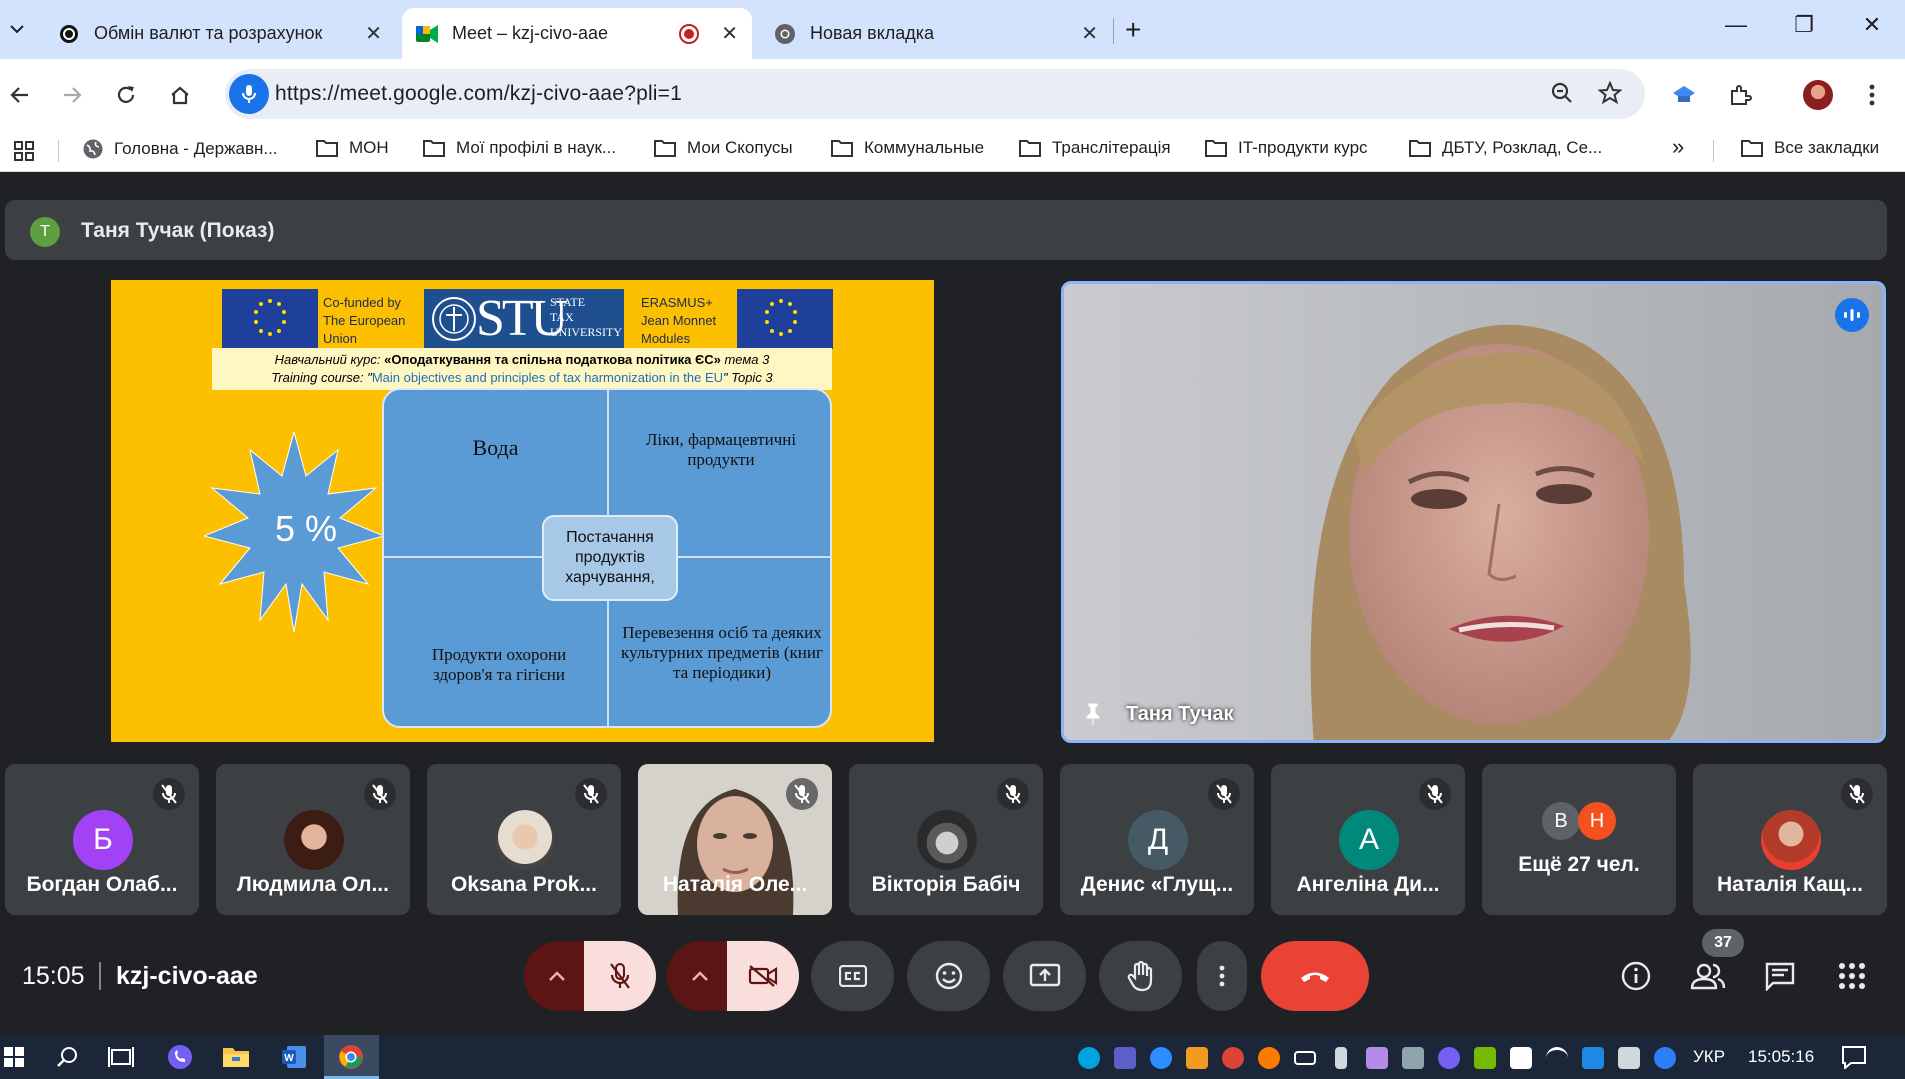  What do you see at coordinates (454, 319) in the screenshot?
I see `university-seal-icon` at bounding box center [454, 319].